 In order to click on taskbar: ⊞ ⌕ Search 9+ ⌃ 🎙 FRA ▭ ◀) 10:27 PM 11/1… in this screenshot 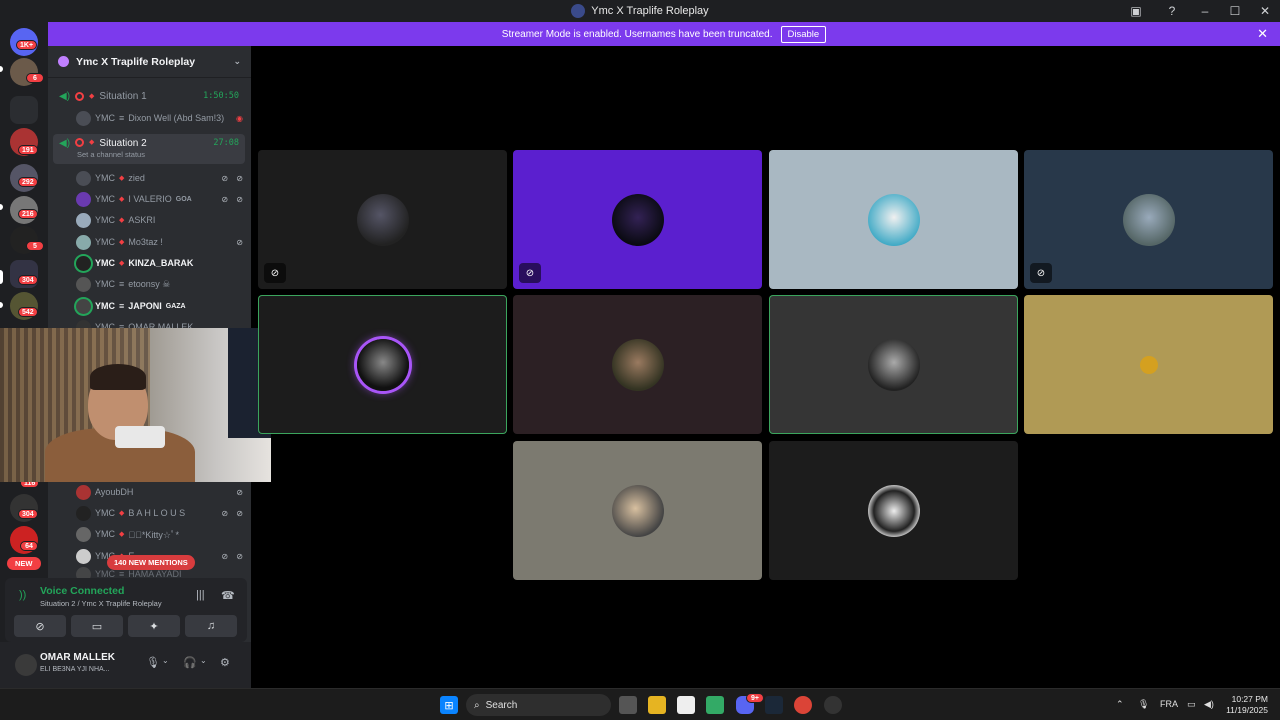, I will do `click(640, 704)`.